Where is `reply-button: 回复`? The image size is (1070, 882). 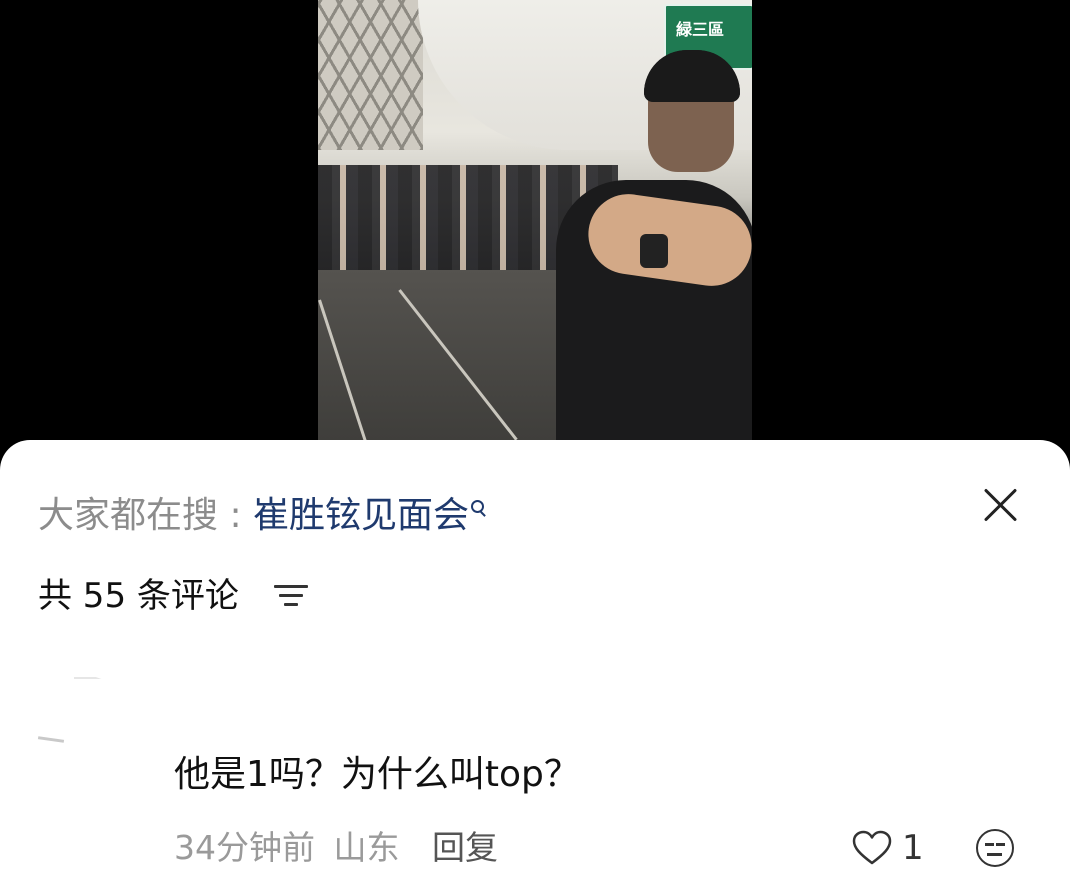 reply-button: 回复 is located at coordinates (465, 847).